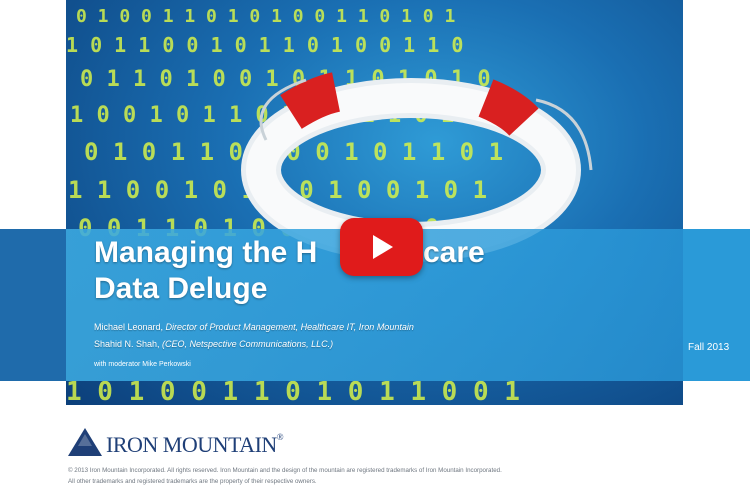 The width and height of the screenshot is (750, 500). I want to click on presenter-1-name: Michael Leonard,, so click(130, 327).